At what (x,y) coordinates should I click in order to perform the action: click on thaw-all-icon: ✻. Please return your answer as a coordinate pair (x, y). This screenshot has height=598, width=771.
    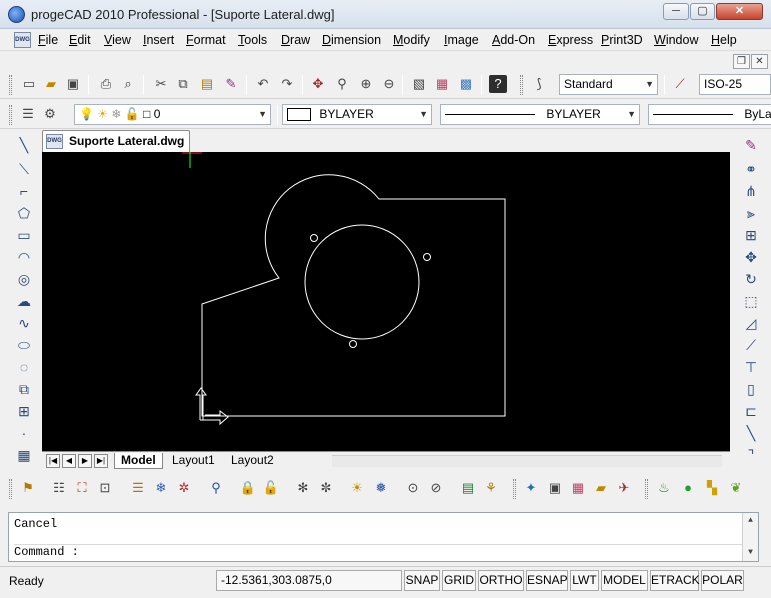
    Looking at the image, I should click on (303, 488).